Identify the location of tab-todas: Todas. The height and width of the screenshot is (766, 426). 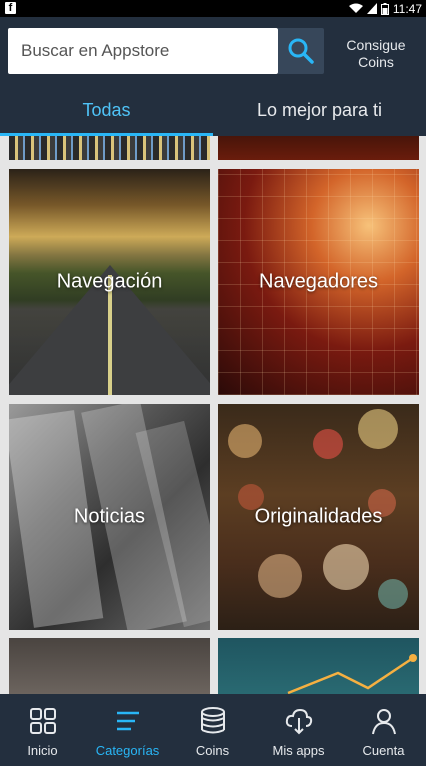
(106, 113).